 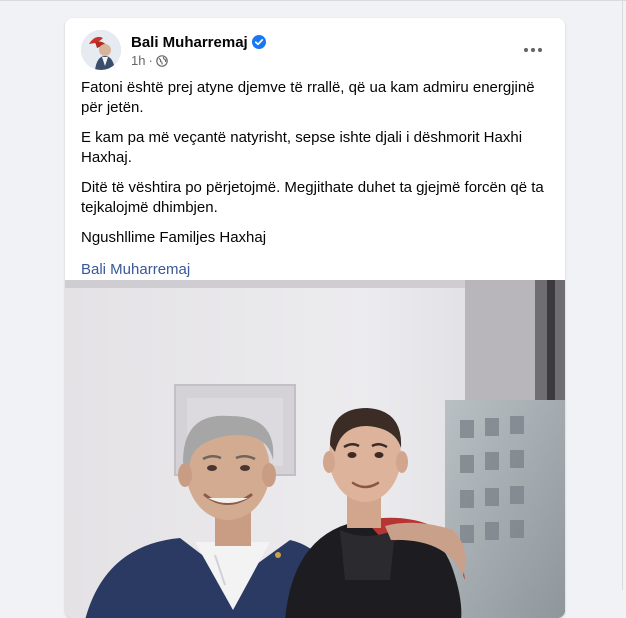 What do you see at coordinates (315, 270) in the screenshot?
I see `author-mention-link: Bali Muharremaj` at bounding box center [315, 270].